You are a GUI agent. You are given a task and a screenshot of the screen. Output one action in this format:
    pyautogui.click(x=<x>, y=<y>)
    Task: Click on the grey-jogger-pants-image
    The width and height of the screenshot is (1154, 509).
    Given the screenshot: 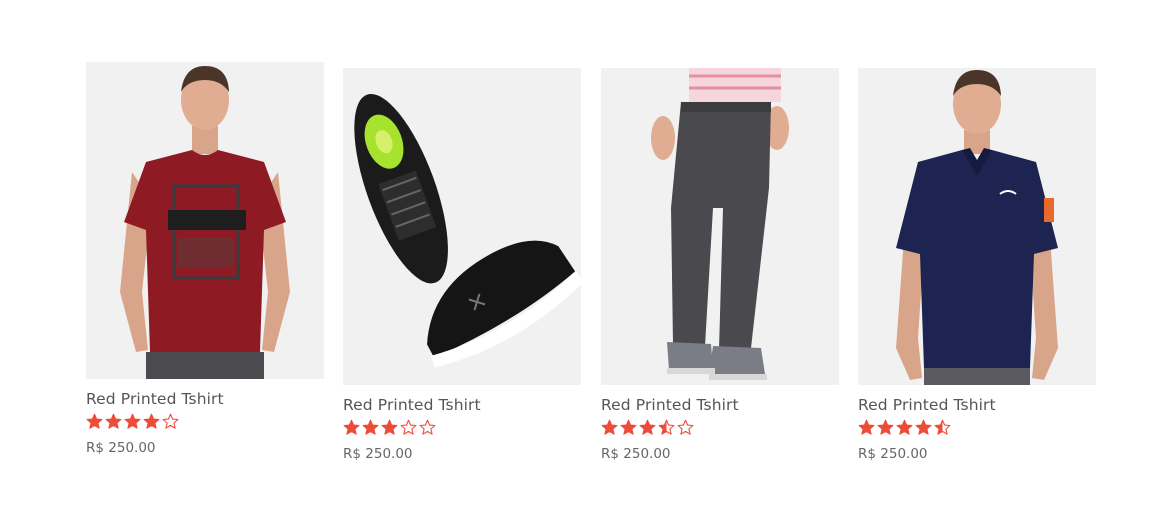 What is the action you would take?
    pyautogui.click(x=720, y=226)
    